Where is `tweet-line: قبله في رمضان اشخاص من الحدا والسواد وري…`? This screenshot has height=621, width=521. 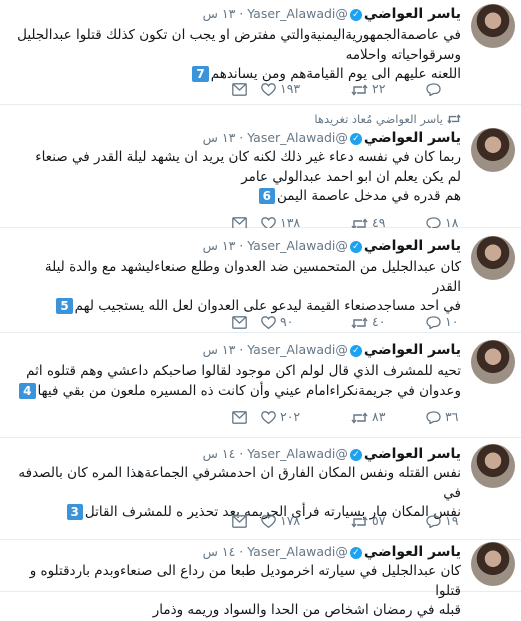
tweet-line: قبله في رمضان اشخاص من الحدا والسواد وري… is located at coordinates (306, 610).